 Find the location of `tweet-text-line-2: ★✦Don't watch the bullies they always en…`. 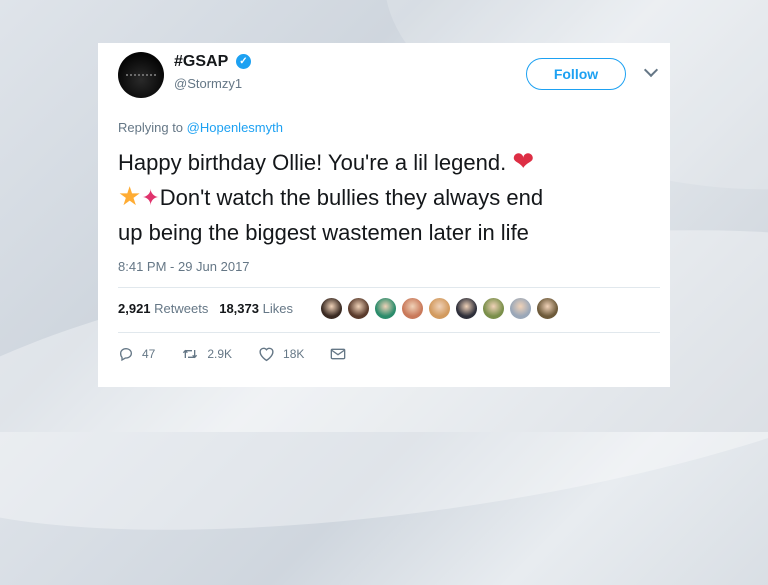

tweet-text-line-2: ★✦Don't watch the bullies they always en… is located at coordinates (390, 198).